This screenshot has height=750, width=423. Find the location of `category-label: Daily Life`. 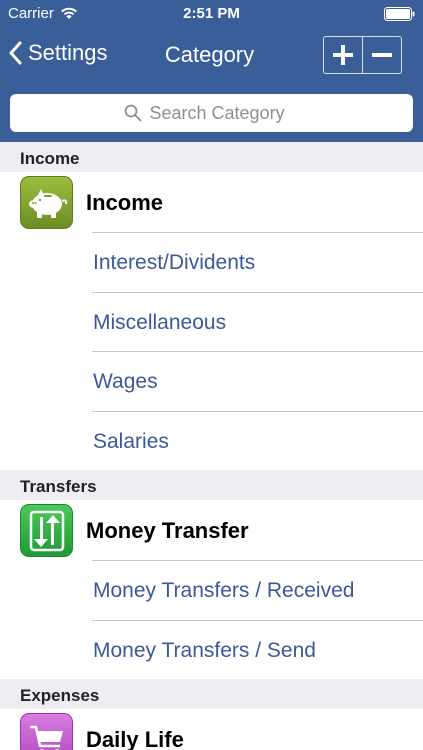

category-label: Daily Life is located at coordinates (135, 738).